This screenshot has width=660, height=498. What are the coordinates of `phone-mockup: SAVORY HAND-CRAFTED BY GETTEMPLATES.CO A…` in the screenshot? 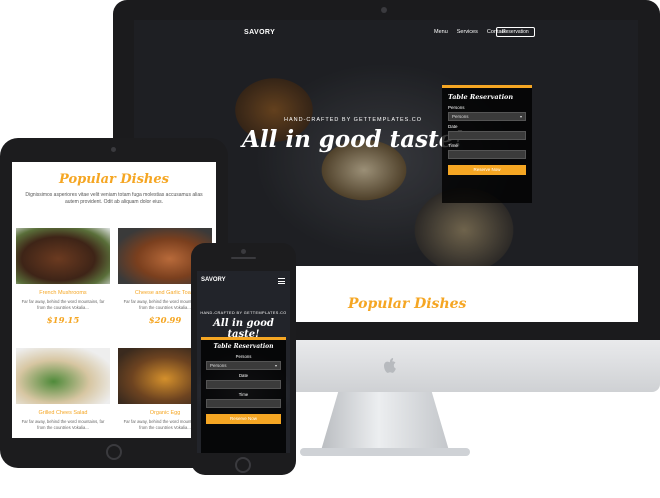 It's located at (243, 359).